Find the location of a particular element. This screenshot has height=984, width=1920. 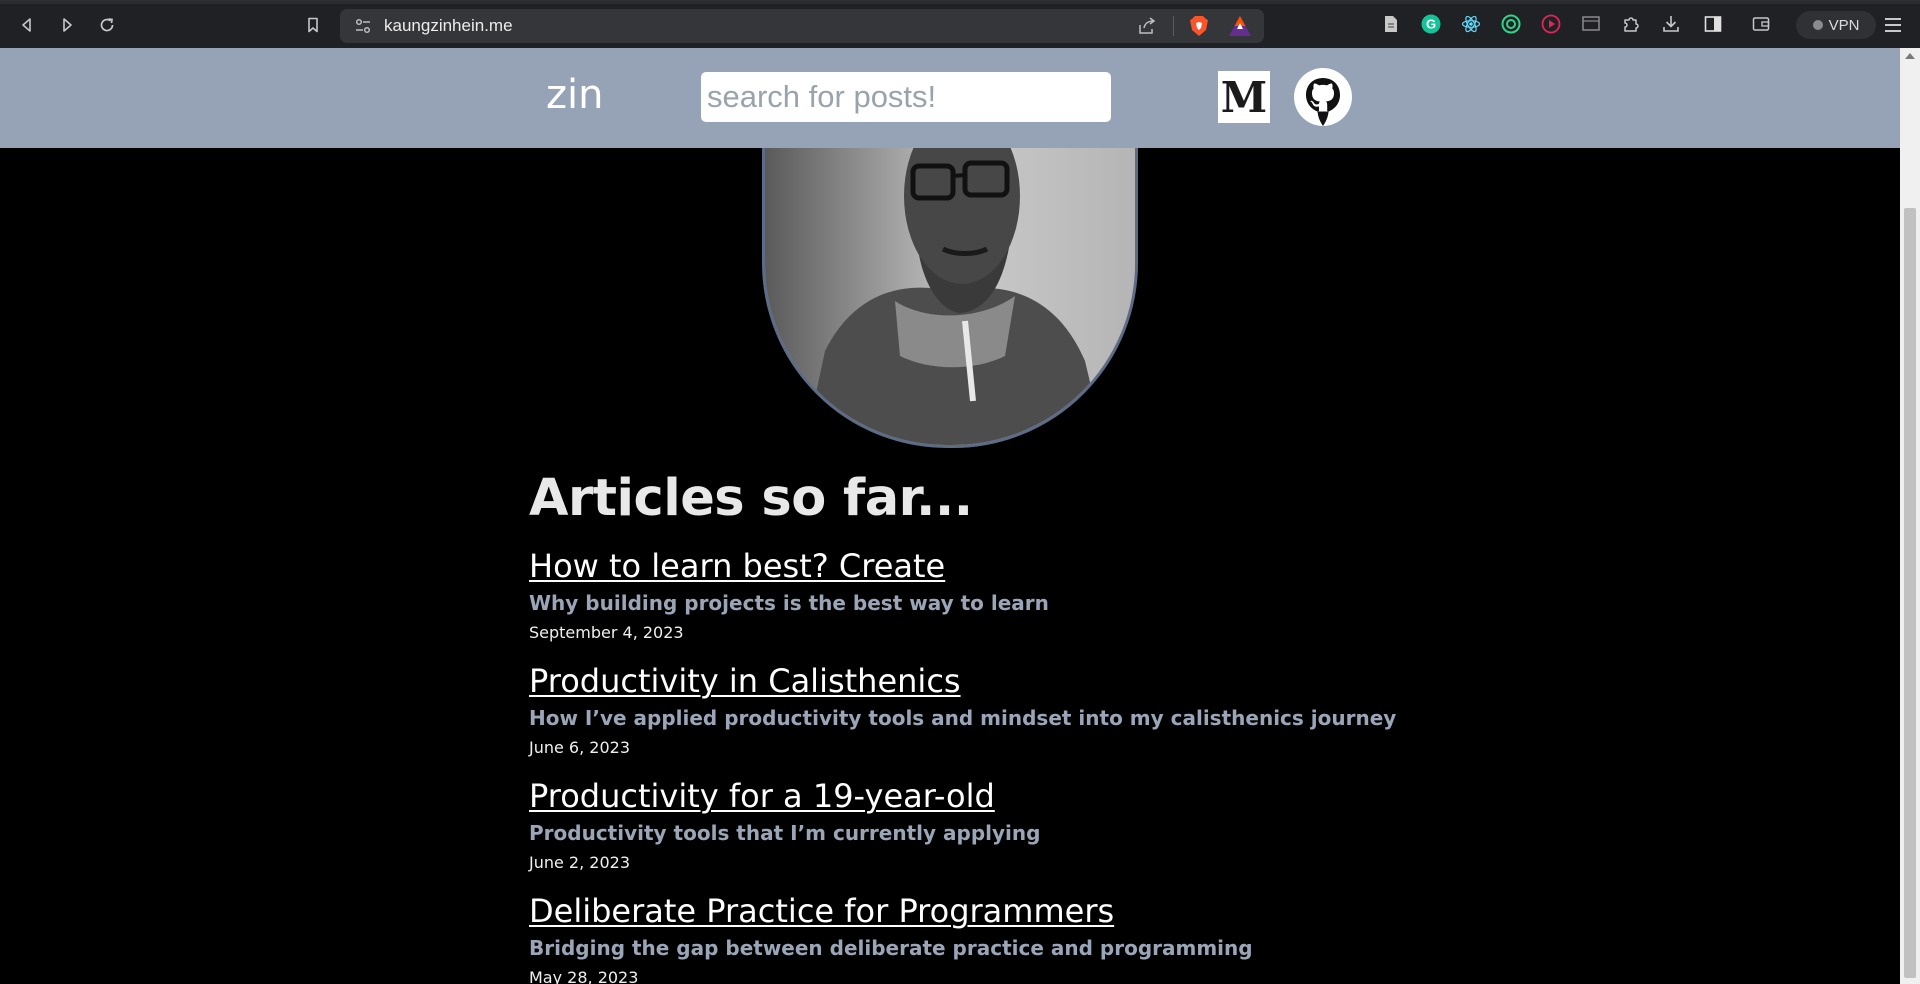

react-devtools-icon is located at coordinates (1471, 24).